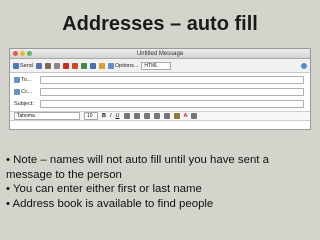 Image resolution: width=320 pixels, height=240 pixels. What do you see at coordinates (146, 116) in the screenshot?
I see `list-icon` at bounding box center [146, 116].